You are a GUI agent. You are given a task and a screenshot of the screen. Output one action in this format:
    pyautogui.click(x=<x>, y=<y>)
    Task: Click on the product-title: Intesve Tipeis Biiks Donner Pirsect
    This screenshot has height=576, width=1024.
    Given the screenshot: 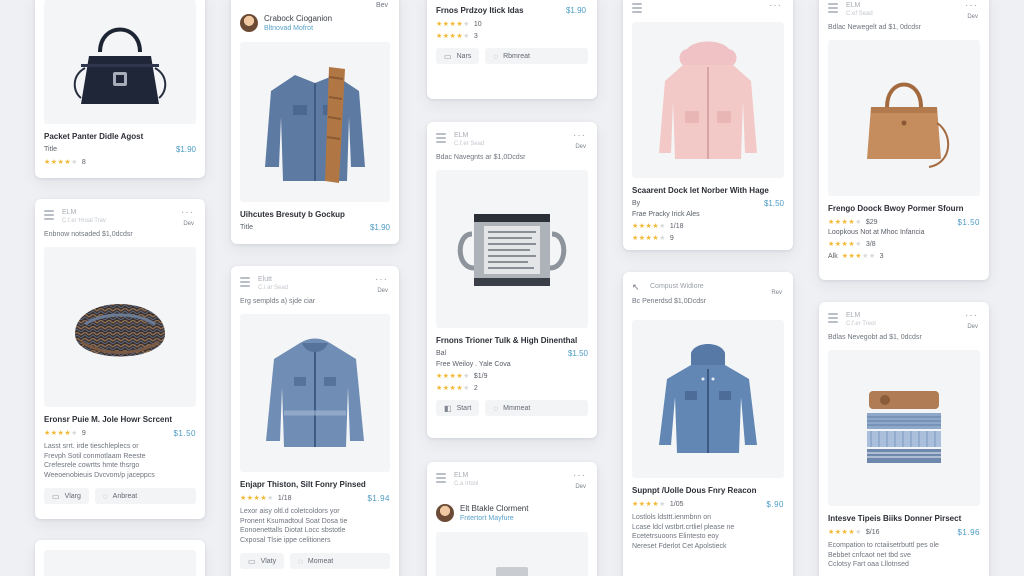 What is the action you would take?
    pyautogui.click(x=904, y=519)
    